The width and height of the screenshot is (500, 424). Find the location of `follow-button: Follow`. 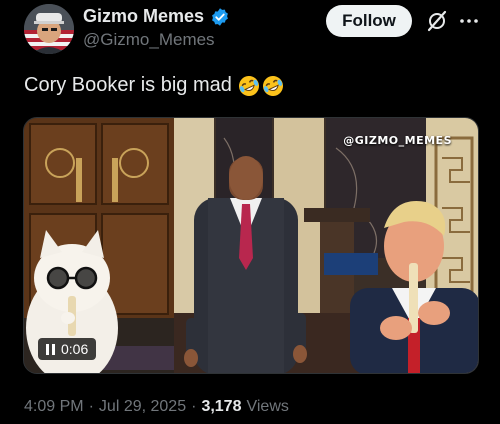

follow-button: Follow is located at coordinates (369, 21).